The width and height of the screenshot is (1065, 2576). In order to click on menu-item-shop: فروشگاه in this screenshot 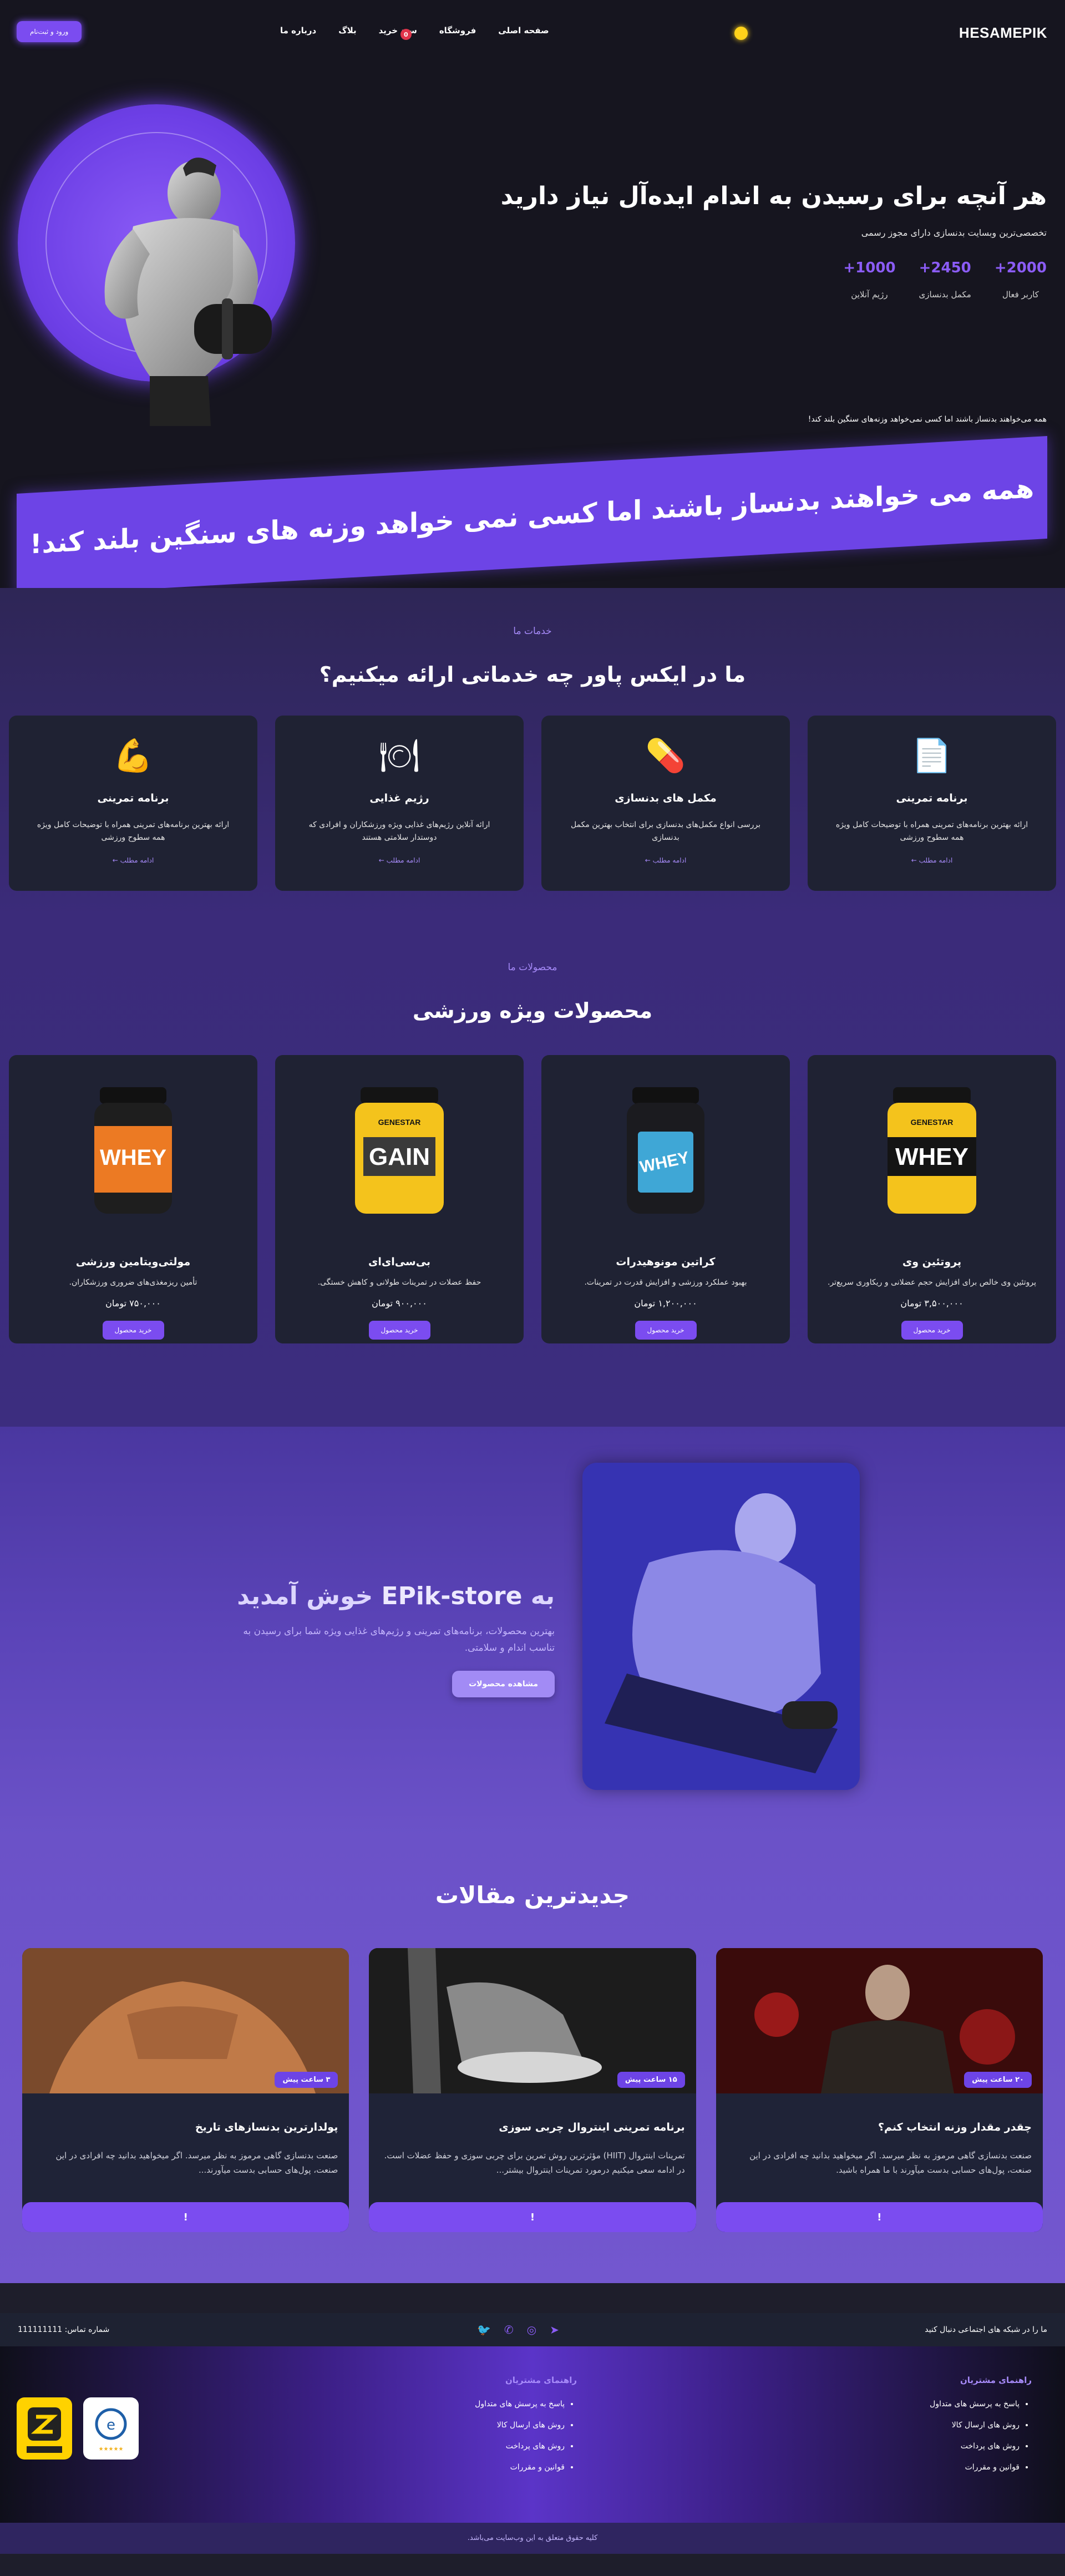, I will do `click(457, 36)`.